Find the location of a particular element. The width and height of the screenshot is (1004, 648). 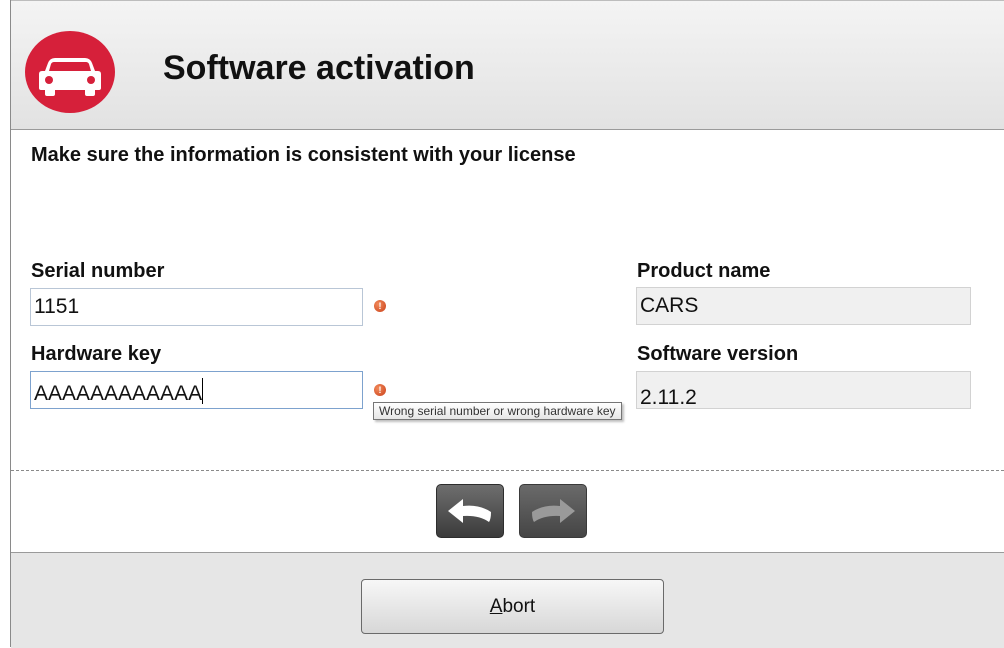

product-name-label: Product name is located at coordinates (704, 271).